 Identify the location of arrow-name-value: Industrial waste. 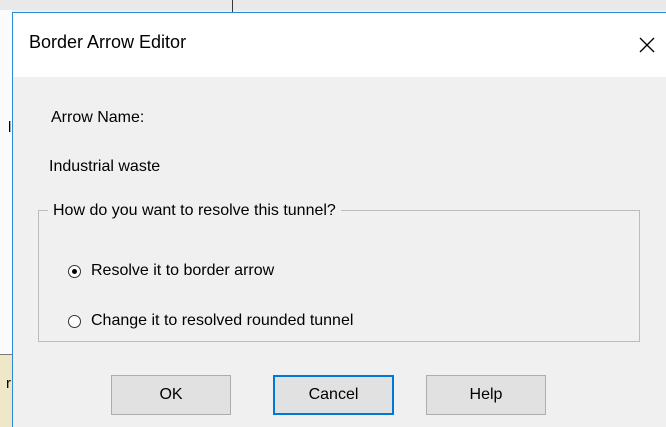
(105, 166).